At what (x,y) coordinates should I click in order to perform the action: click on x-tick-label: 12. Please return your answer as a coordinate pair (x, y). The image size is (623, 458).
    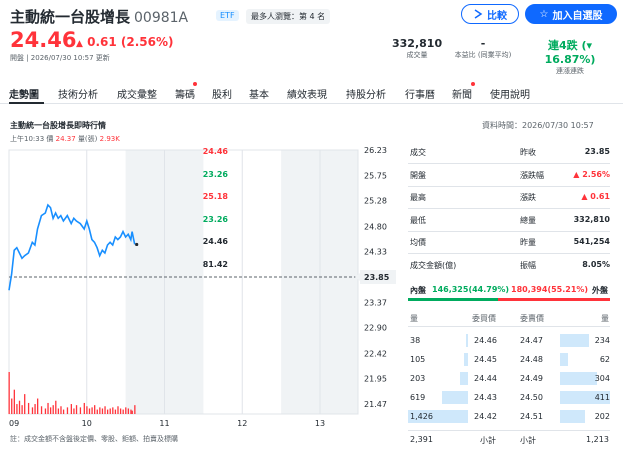
    Looking at the image, I should click on (242, 423).